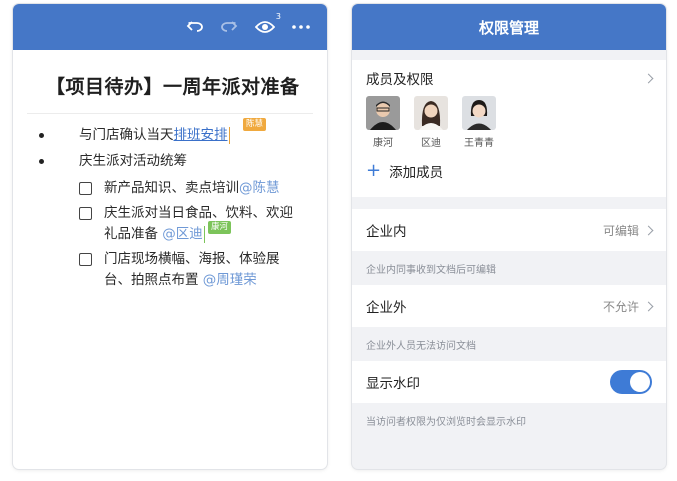 This screenshot has width=677, height=481. I want to click on member-name: 区迪, so click(431, 143).